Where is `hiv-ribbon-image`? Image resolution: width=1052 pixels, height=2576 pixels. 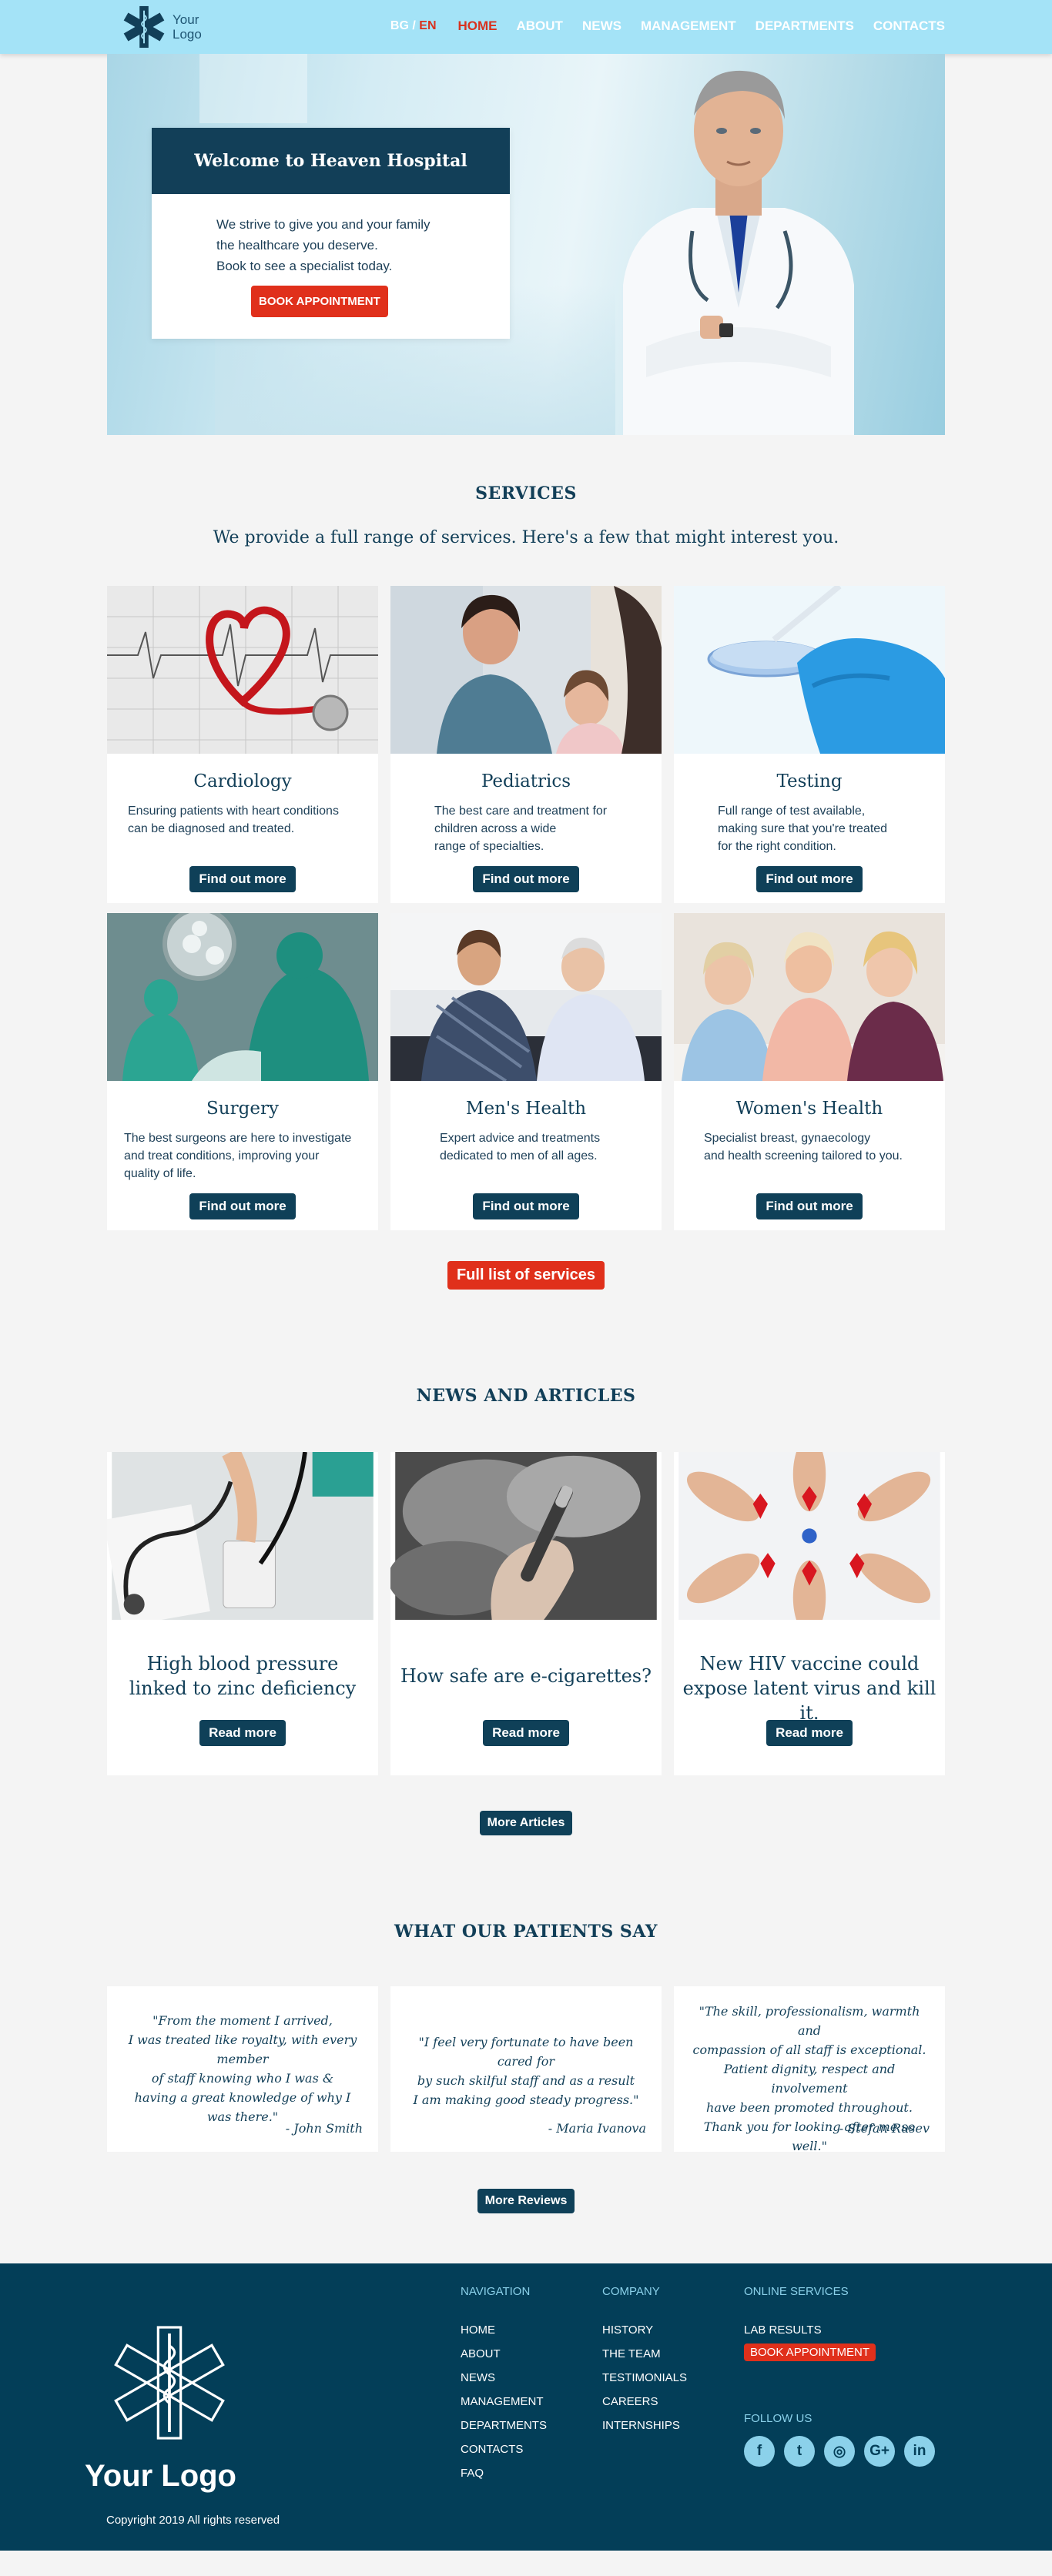 hiv-ribbon-image is located at coordinates (809, 1536).